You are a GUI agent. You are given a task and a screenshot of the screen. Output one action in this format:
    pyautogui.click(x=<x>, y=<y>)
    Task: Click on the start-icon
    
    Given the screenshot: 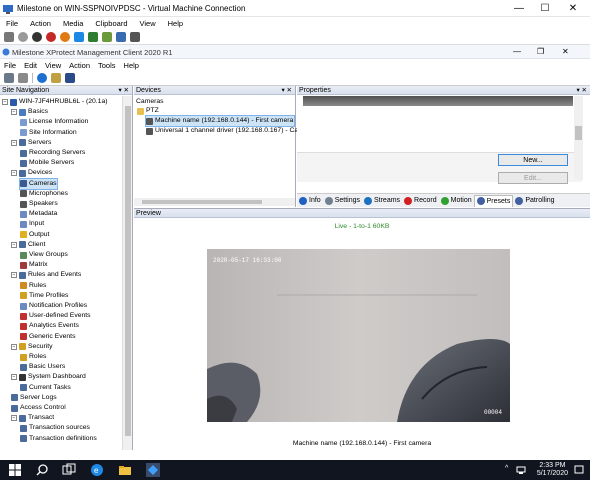 What is the action you would take?
    pyautogui.click(x=23, y=36)
    